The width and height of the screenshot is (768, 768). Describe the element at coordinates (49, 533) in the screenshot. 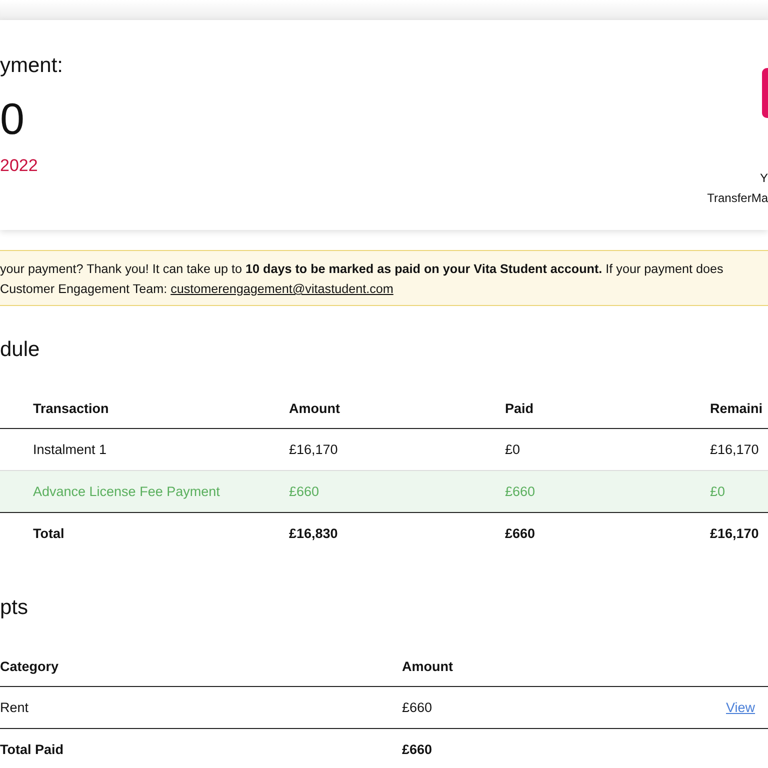

I see `table-cell-text: Total` at that location.